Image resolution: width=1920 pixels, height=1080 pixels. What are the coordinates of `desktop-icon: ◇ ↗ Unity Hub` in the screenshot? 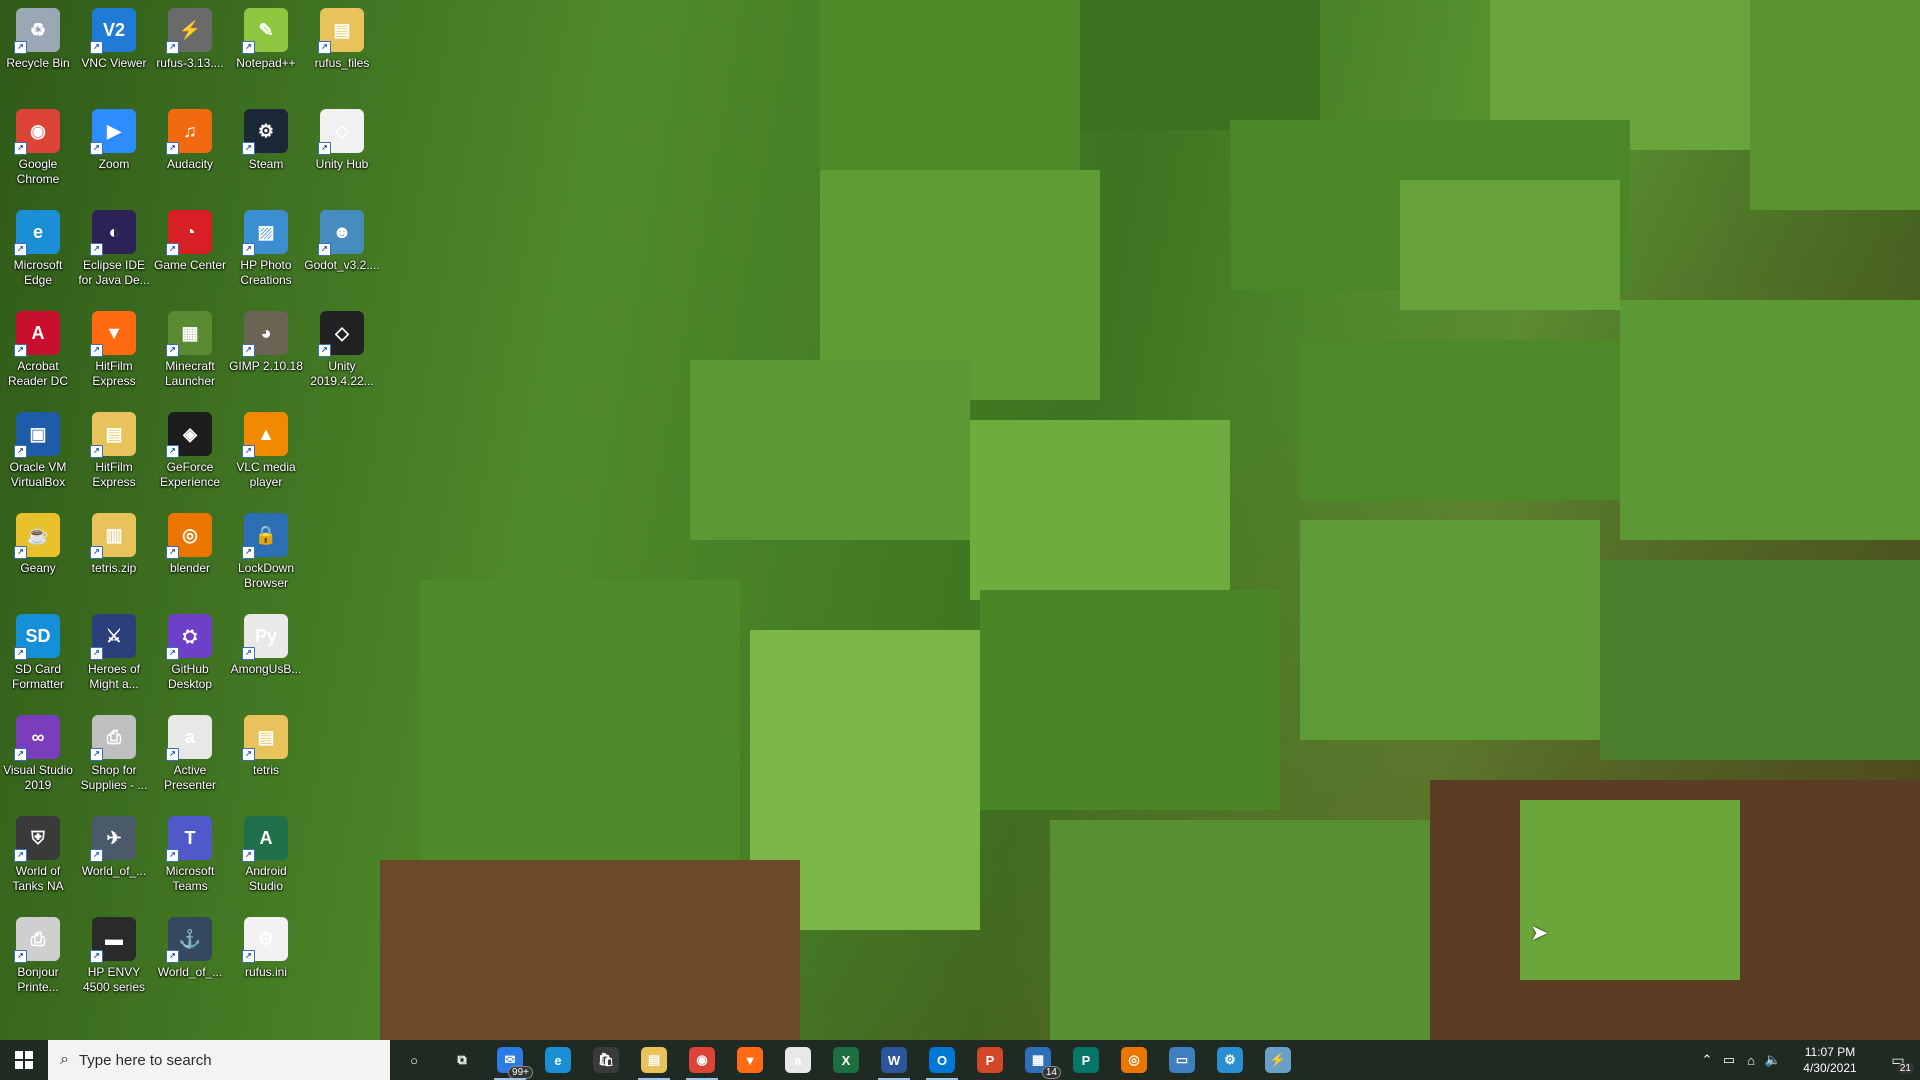 It's located at (342, 150).